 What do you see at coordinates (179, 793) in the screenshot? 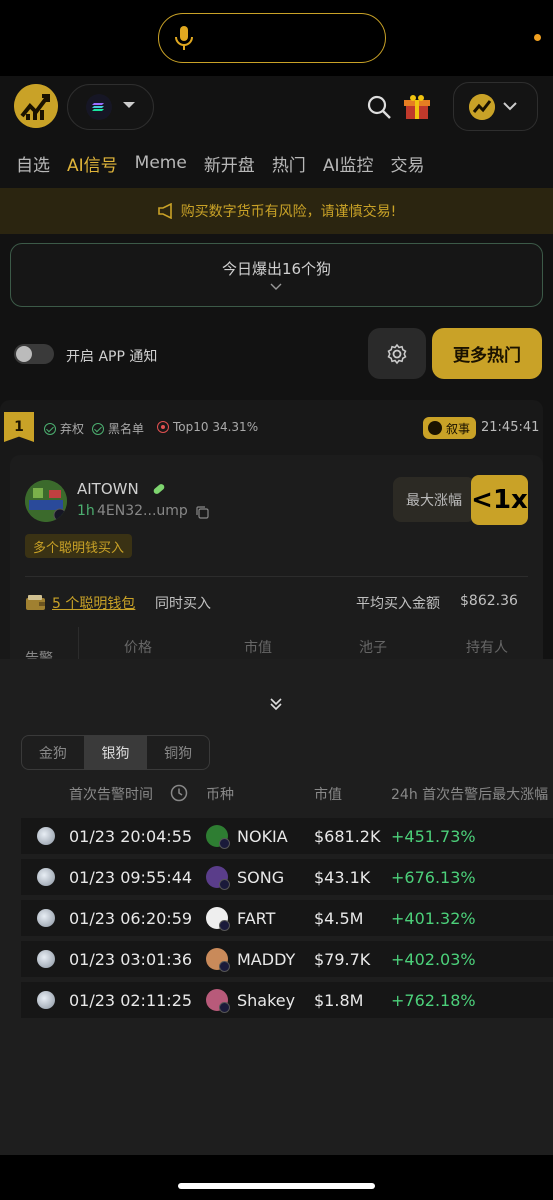
I see `clock-icon` at bounding box center [179, 793].